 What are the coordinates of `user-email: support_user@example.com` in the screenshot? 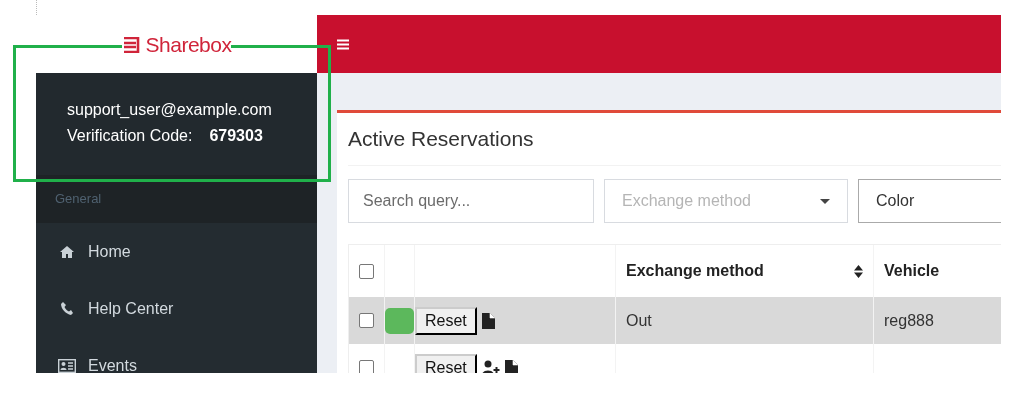 It's located at (170, 110).